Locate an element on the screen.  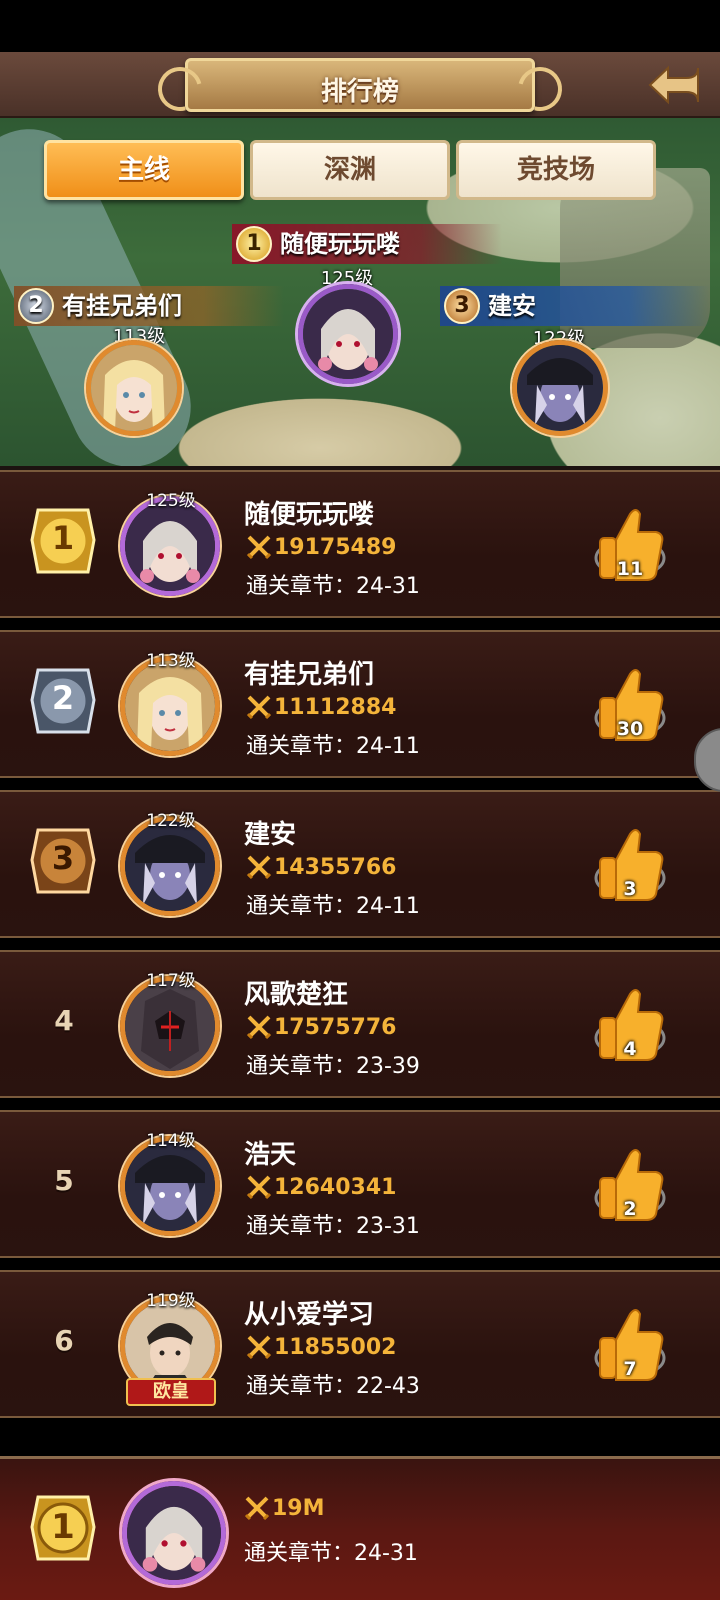
player-level: 113级 is located at coordinates (171, 661).